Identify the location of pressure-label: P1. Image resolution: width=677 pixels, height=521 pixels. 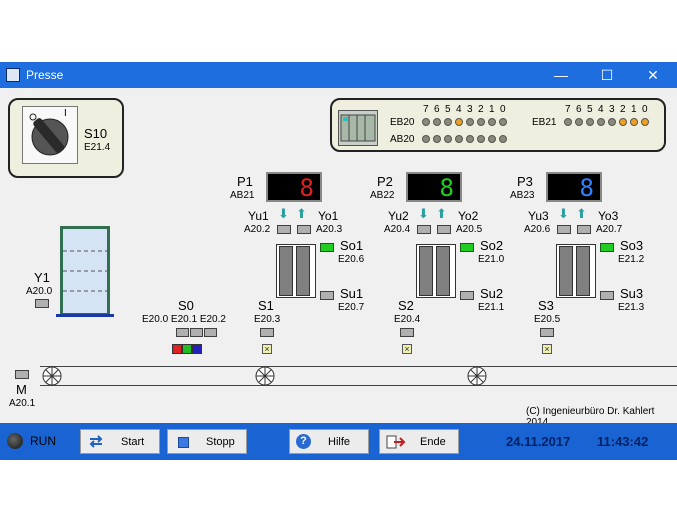
(245, 181).